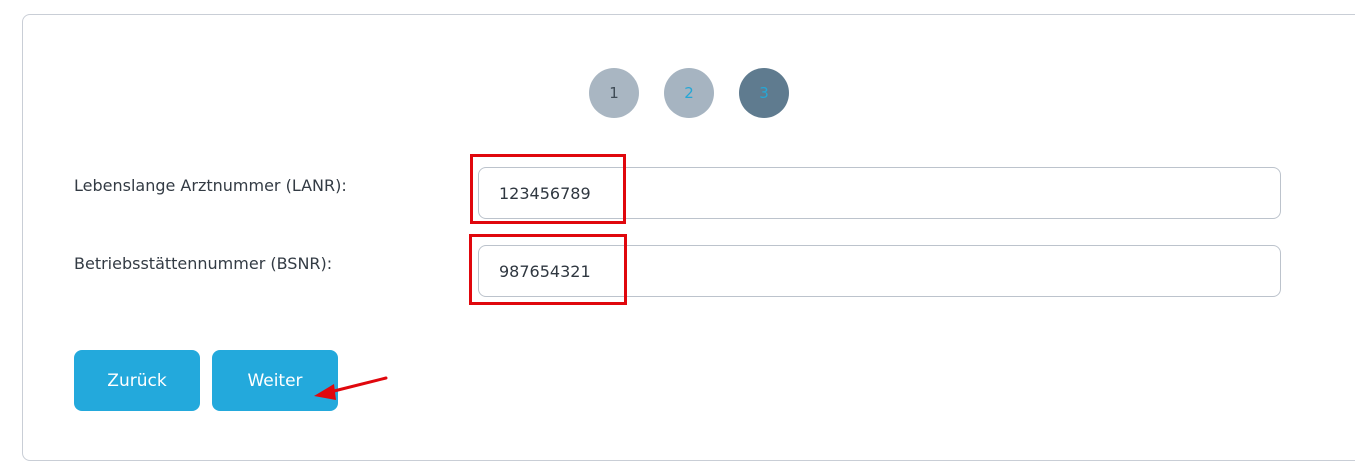 The width and height of the screenshot is (1355, 470). I want to click on bsnr-label: Betriebsstättennummer (BSNR):, so click(203, 263).